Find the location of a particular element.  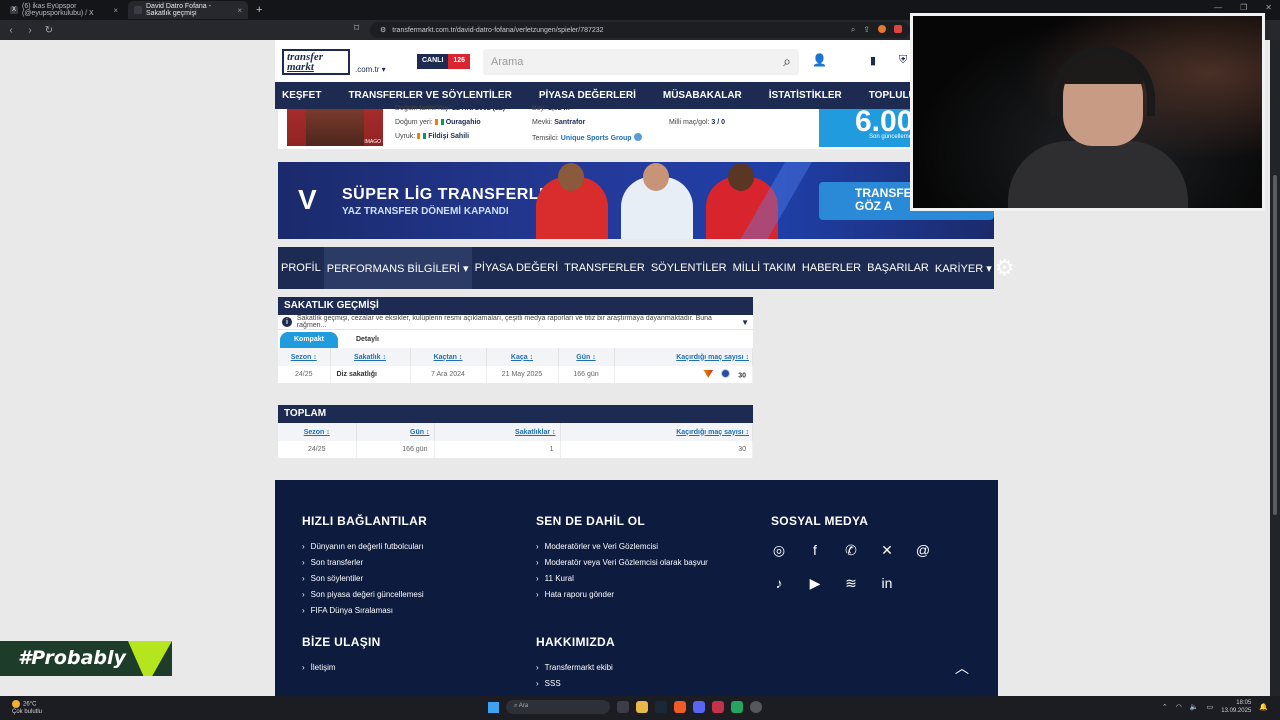

speaker-icon: 🔈 is located at coordinates (1194, 707).